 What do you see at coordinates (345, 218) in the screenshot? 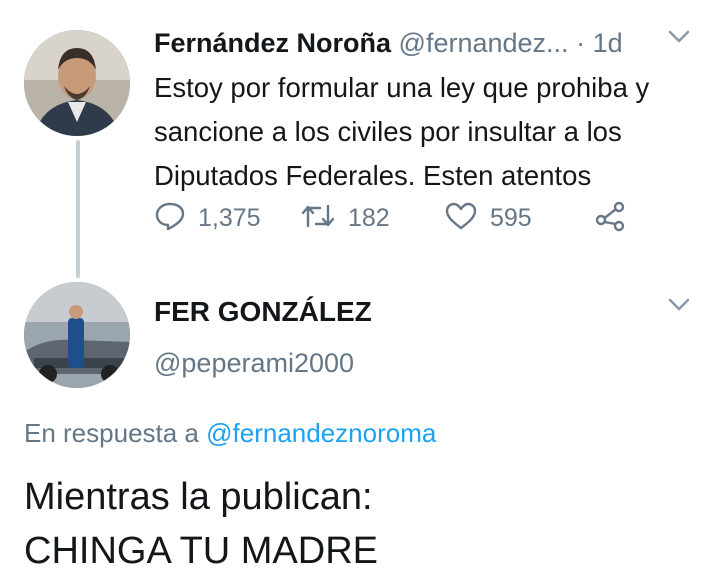
I see `retweet-button: 182` at bounding box center [345, 218].